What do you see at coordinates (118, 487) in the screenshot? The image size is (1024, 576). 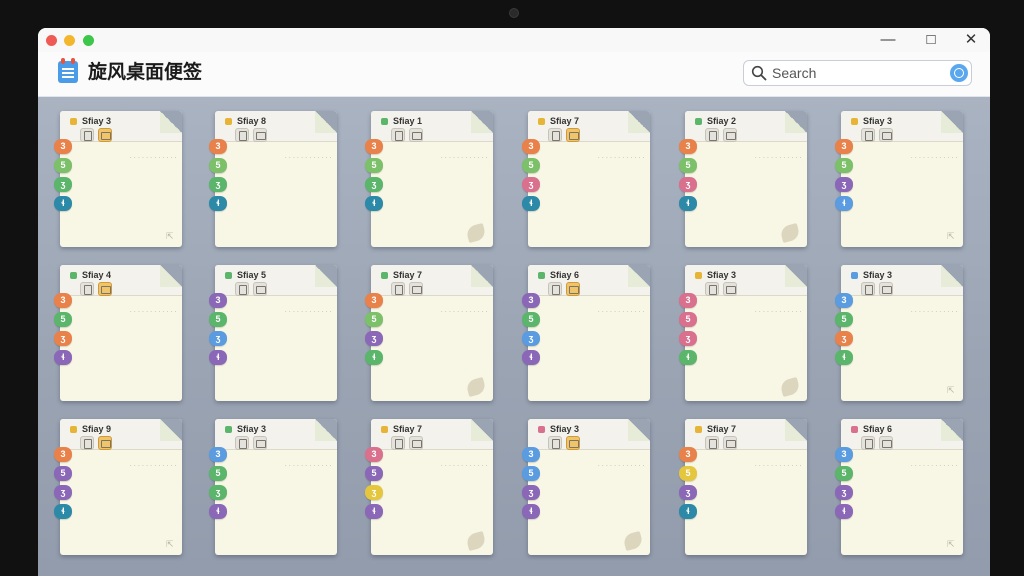 I see `sticky-note: Sfiay 9 · · · · · · · · · · · · ⇱ 3 5 ʒ ɬ` at bounding box center [118, 487].